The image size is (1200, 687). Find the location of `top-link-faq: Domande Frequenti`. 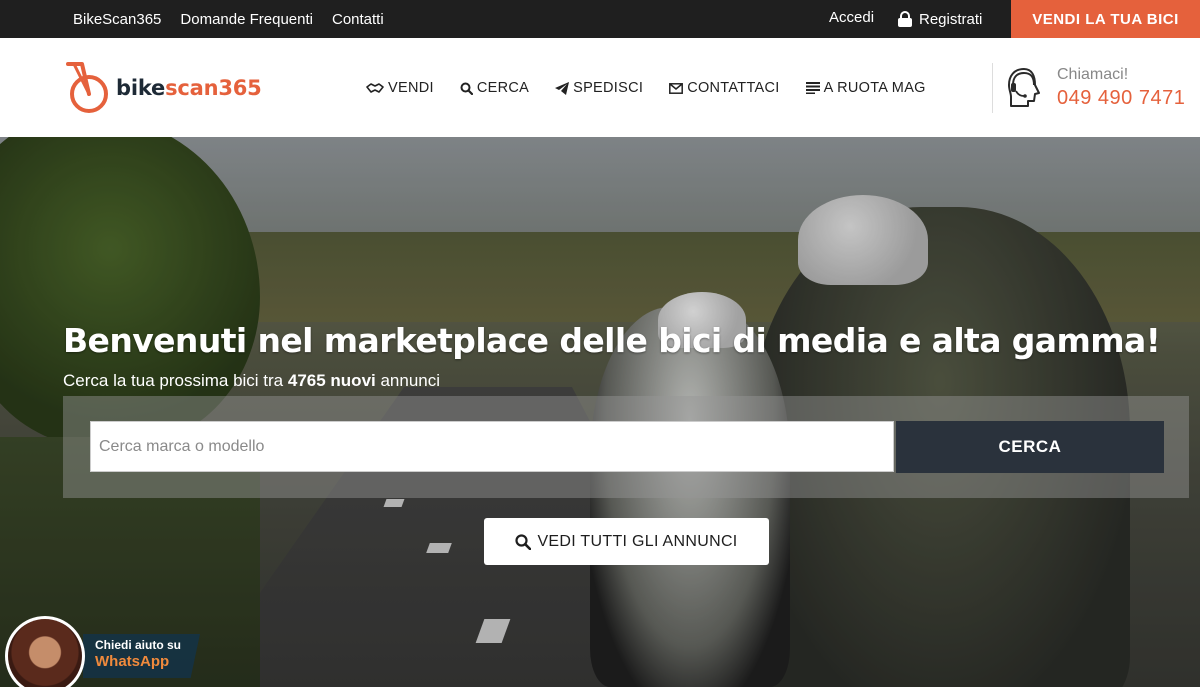

top-link-faq: Domande Frequenti is located at coordinates (246, 19).